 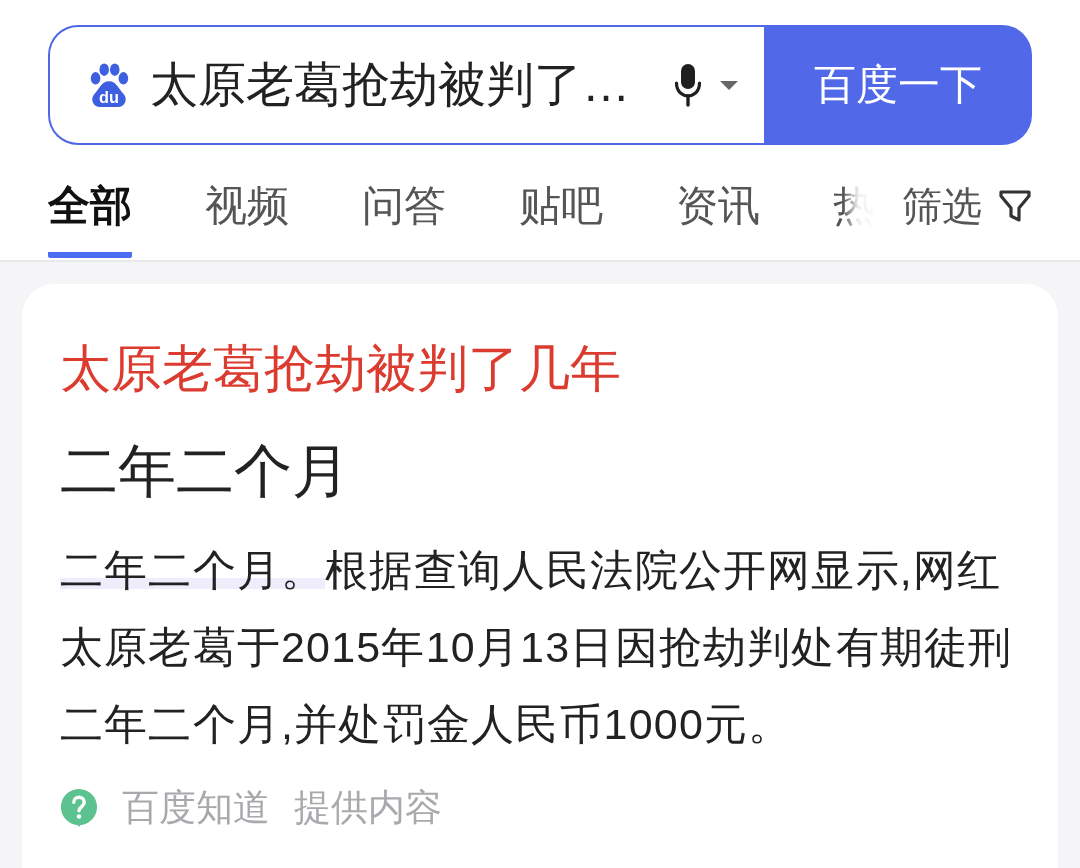 I want to click on tab: 问答, so click(x=404, y=219).